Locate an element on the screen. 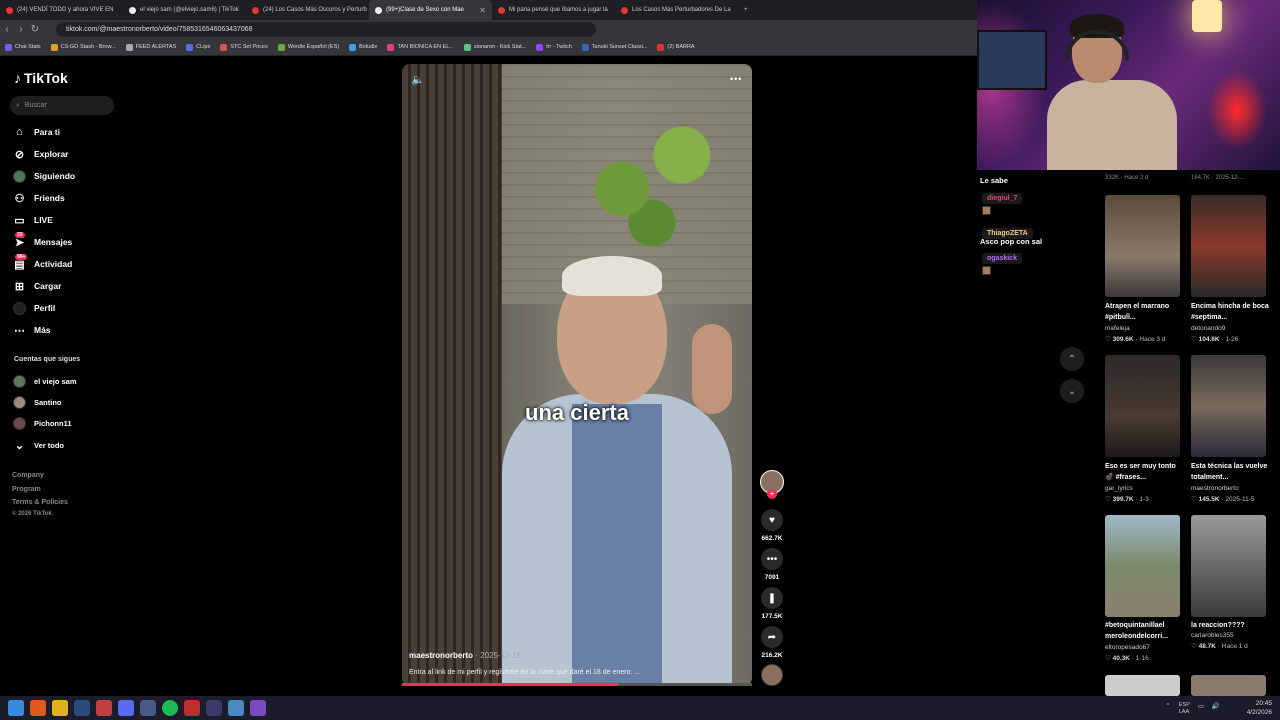 The width and height of the screenshot is (1280, 720). chat-username: ogaskick is located at coordinates (1002, 258).